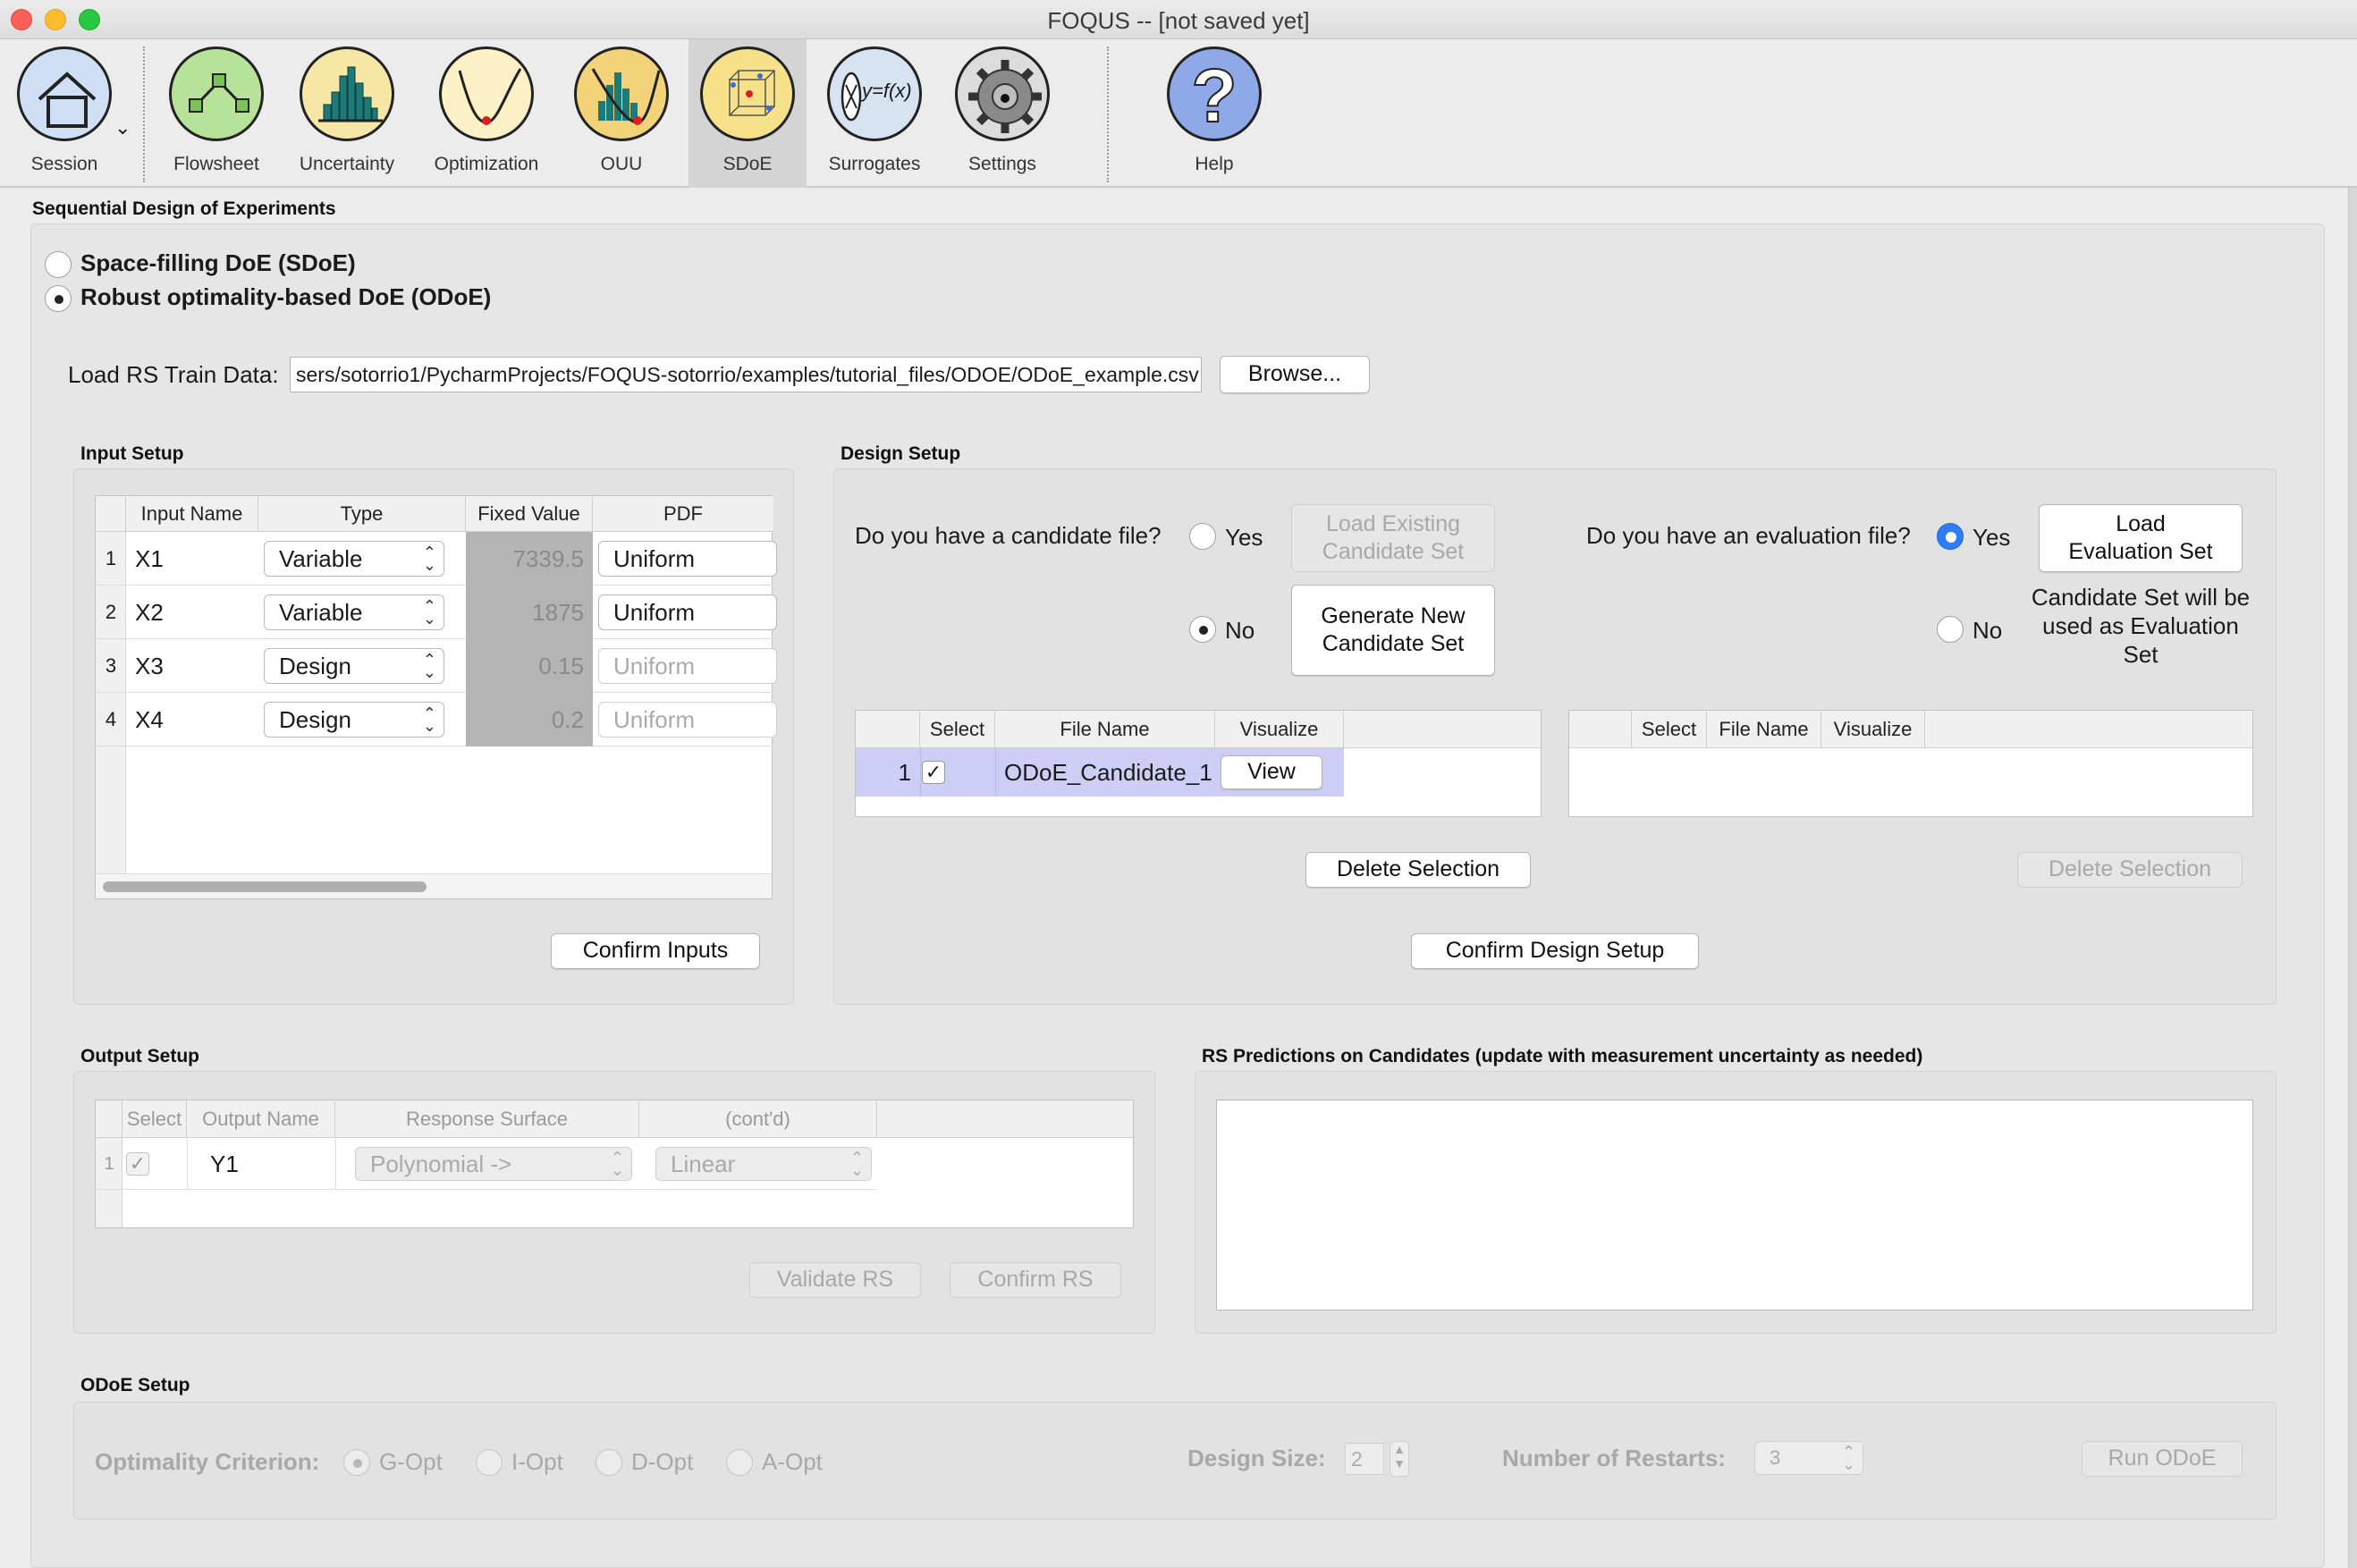  I want to click on confirm-inputs-button: Confirm Inputs, so click(655, 951).